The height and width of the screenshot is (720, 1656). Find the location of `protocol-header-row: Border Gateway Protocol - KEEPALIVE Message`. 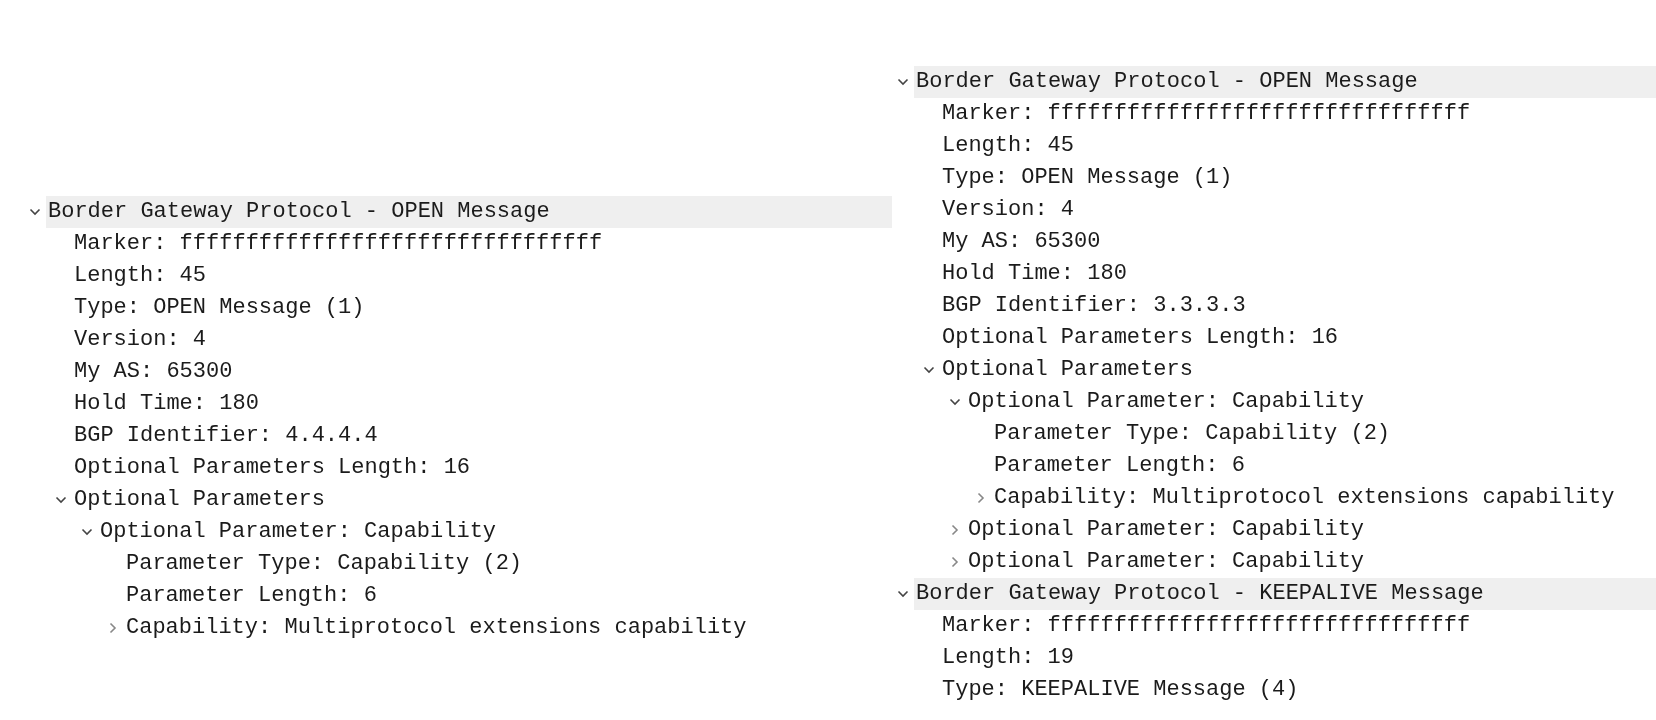

protocol-header-row: Border Gateway Protocol - KEEPALIVE Message is located at coordinates (1285, 594).